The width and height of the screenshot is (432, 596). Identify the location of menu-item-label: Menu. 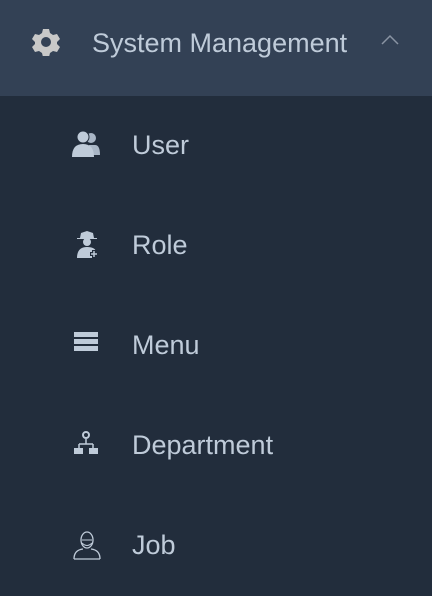
(166, 345).